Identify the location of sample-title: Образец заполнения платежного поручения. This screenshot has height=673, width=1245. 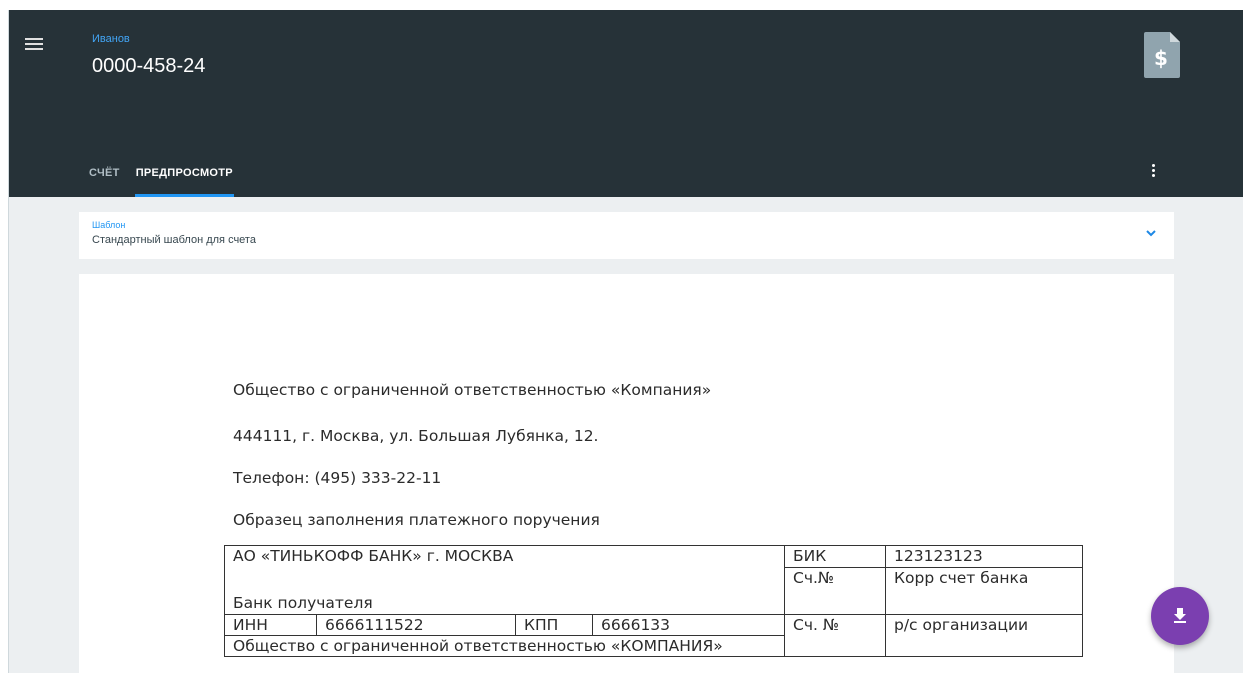
(416, 520).